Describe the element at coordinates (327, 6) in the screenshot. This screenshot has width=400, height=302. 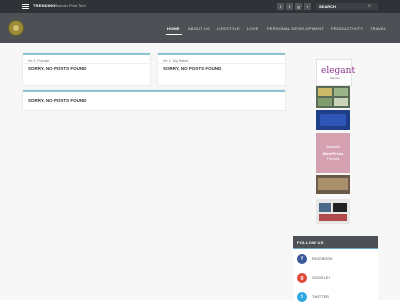
I see `search-label: SEARCH` at that location.